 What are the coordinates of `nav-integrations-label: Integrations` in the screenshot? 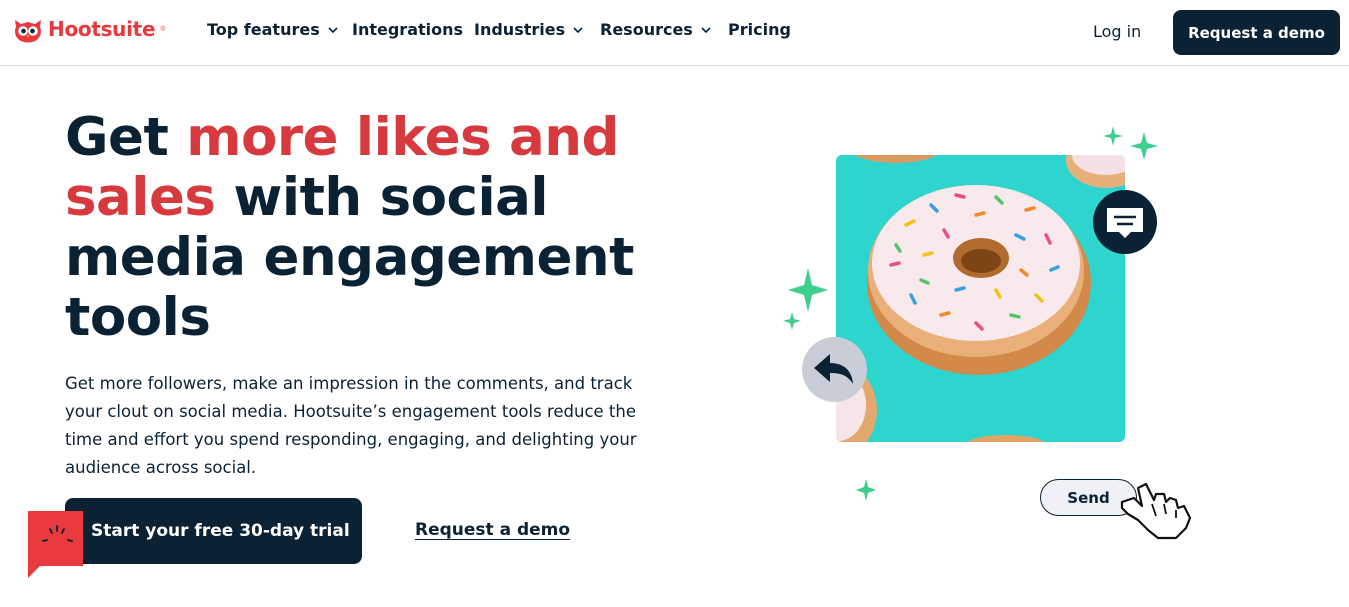 It's located at (408, 29).